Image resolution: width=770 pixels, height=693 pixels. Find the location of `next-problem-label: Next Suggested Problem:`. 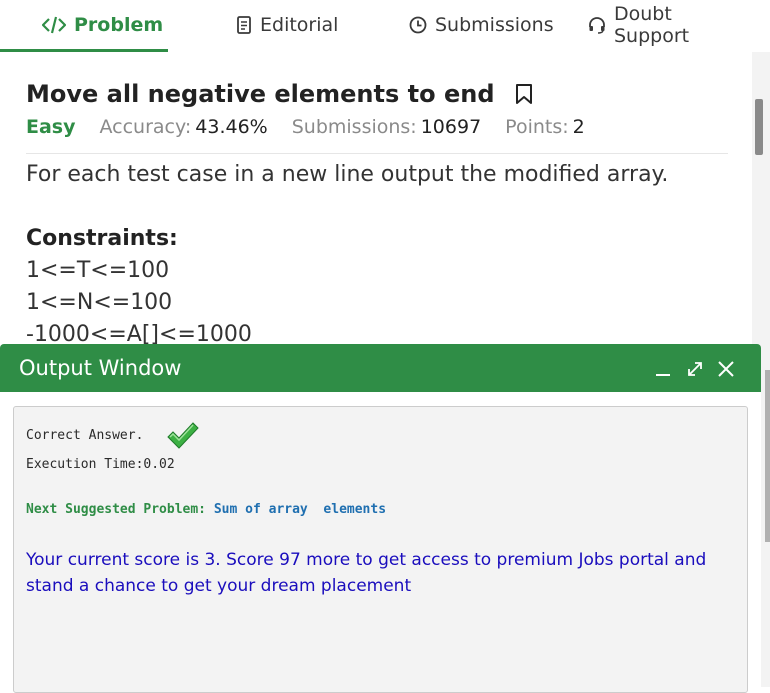

next-problem-label: Next Suggested Problem: is located at coordinates (120, 509).